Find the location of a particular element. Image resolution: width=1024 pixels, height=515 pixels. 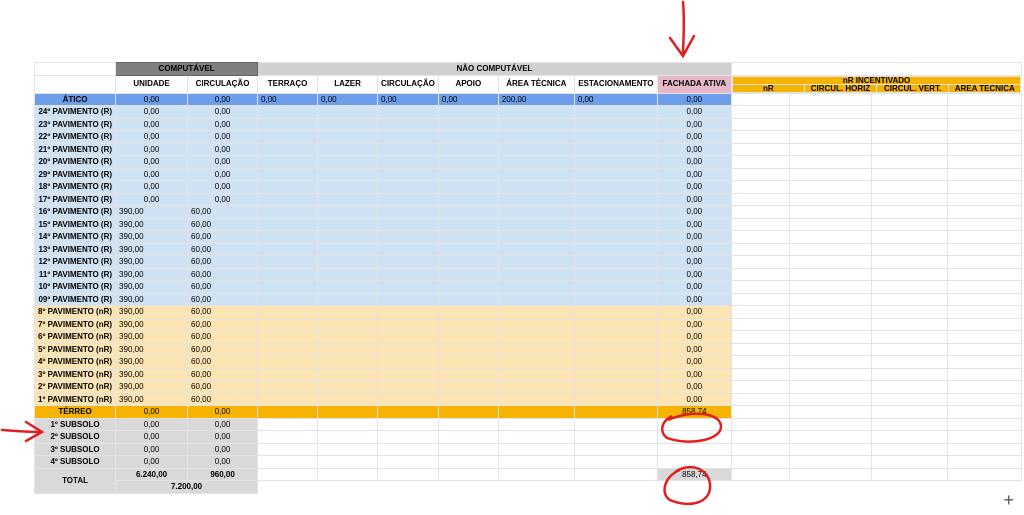

row-label: 4º SUBSOLO is located at coordinates (75, 462).